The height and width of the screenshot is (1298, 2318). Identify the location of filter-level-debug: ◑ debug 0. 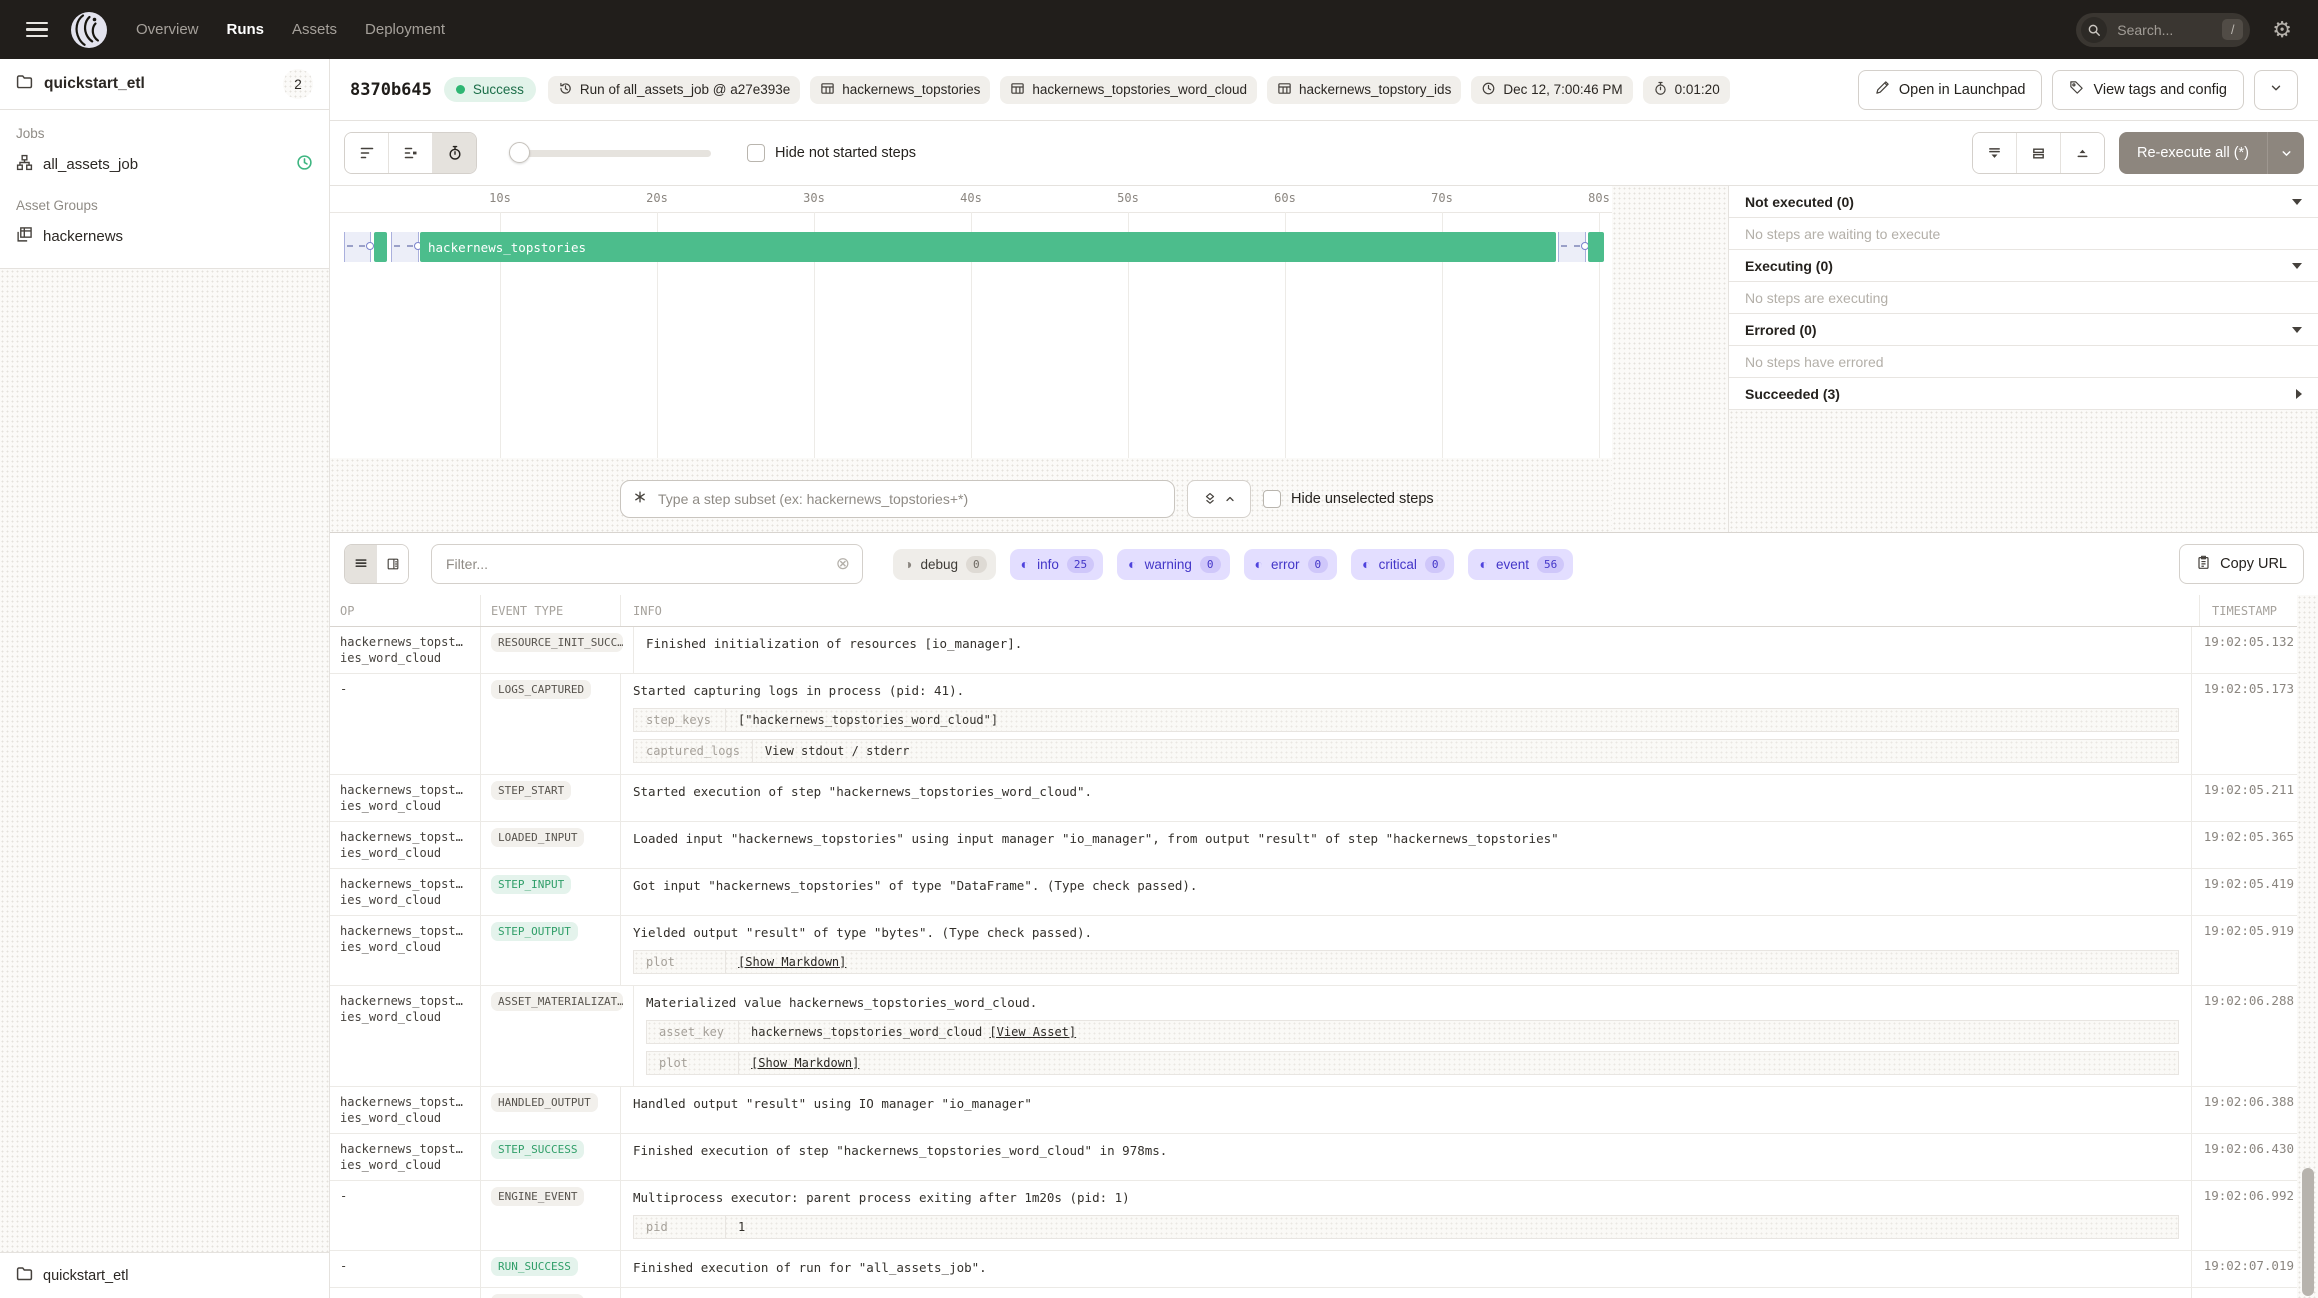
(944, 564).